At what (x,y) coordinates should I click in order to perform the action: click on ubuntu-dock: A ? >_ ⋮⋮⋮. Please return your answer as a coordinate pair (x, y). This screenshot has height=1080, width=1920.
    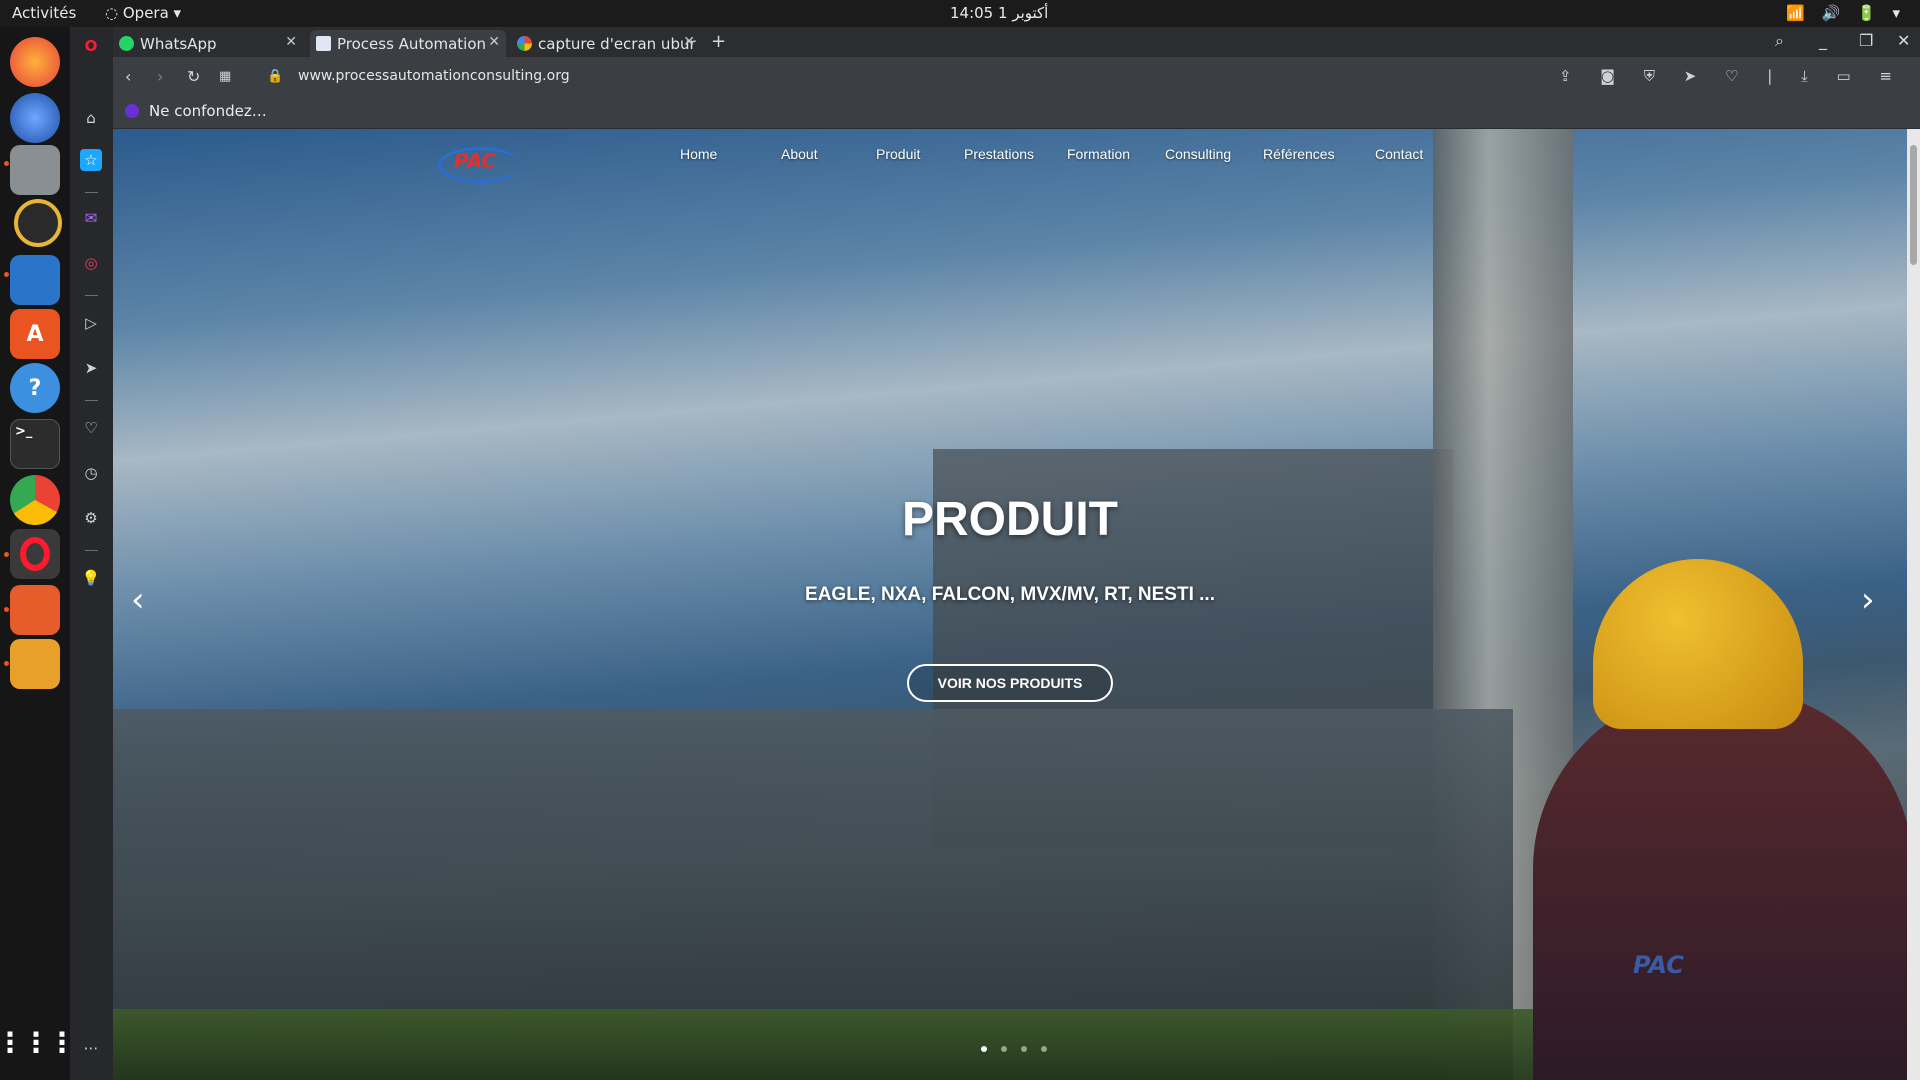
    Looking at the image, I should click on (38, 553).